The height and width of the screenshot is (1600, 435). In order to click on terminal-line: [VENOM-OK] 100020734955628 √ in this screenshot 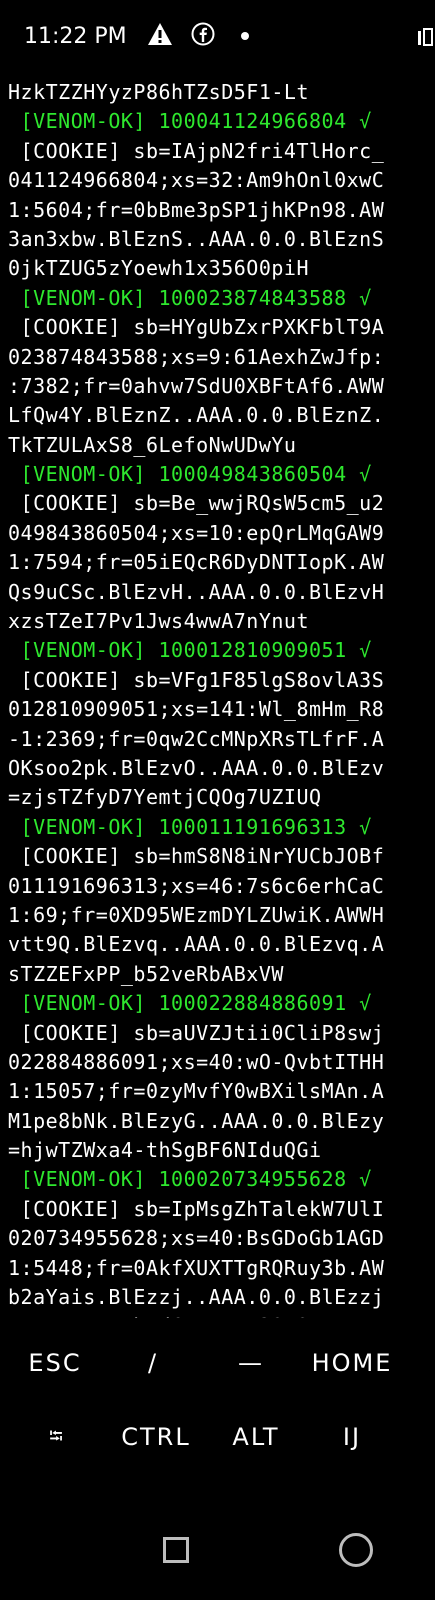, I will do `click(221, 1179)`.